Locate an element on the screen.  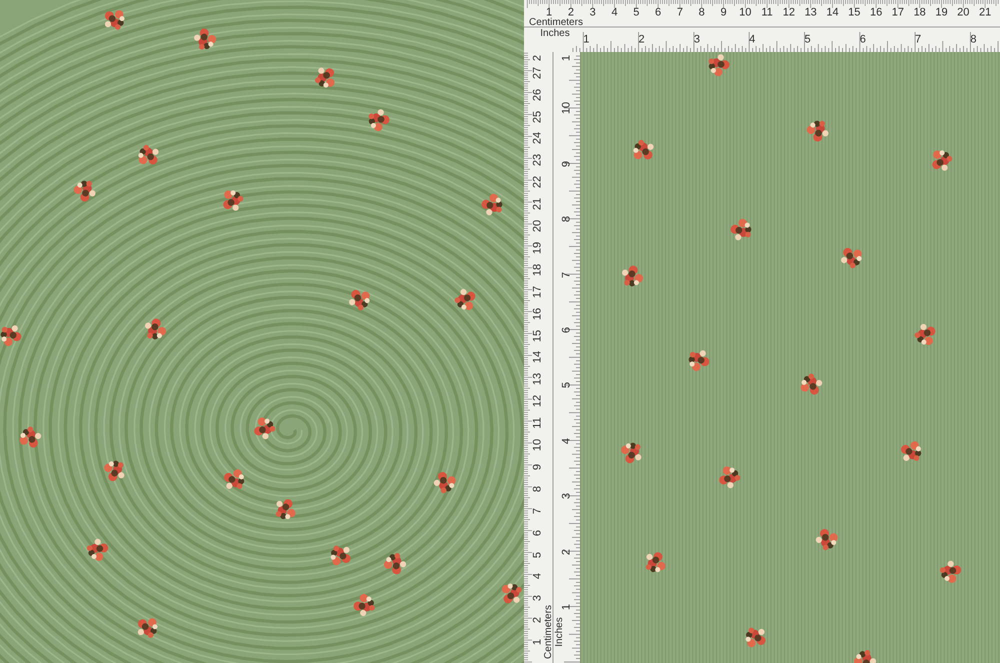
ruler-number: 25 is located at coordinates (538, 116).